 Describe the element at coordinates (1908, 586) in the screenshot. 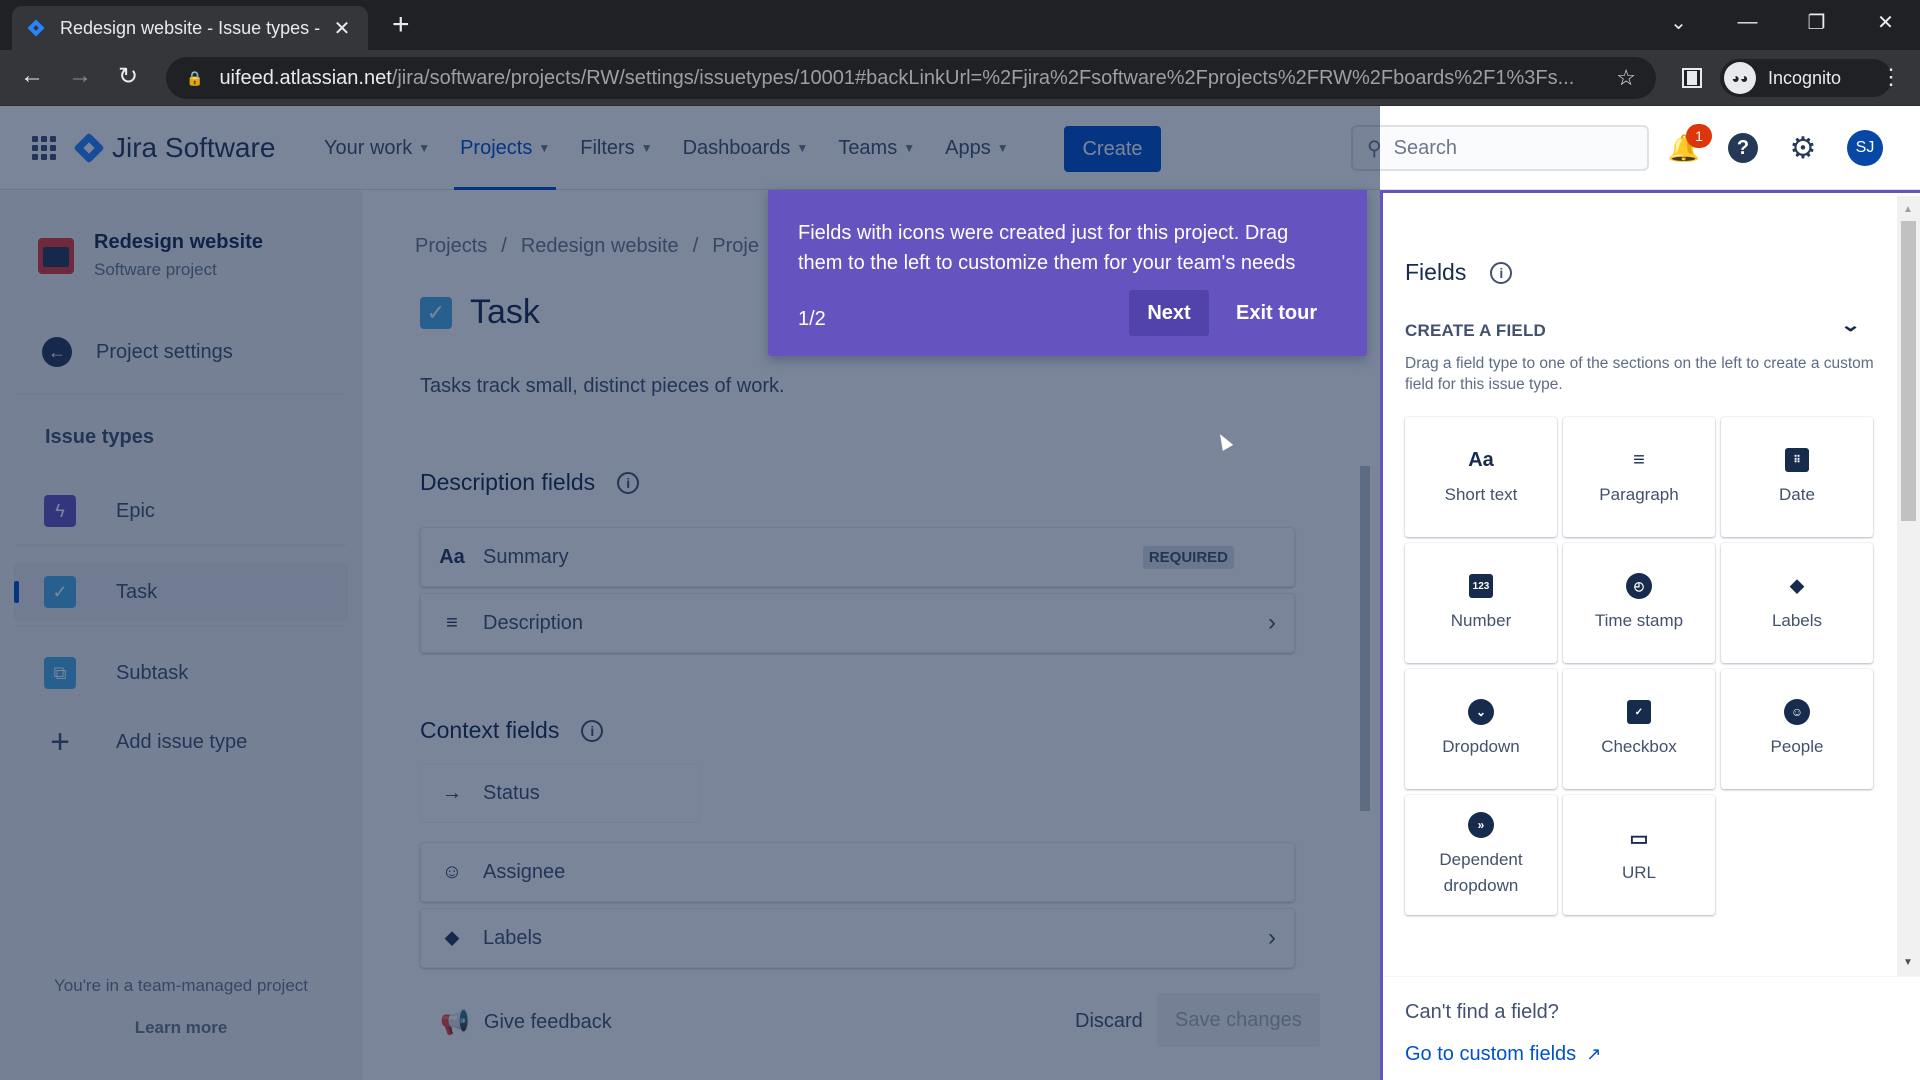

I see `panel-scrollbar: ▲ ▼` at that location.